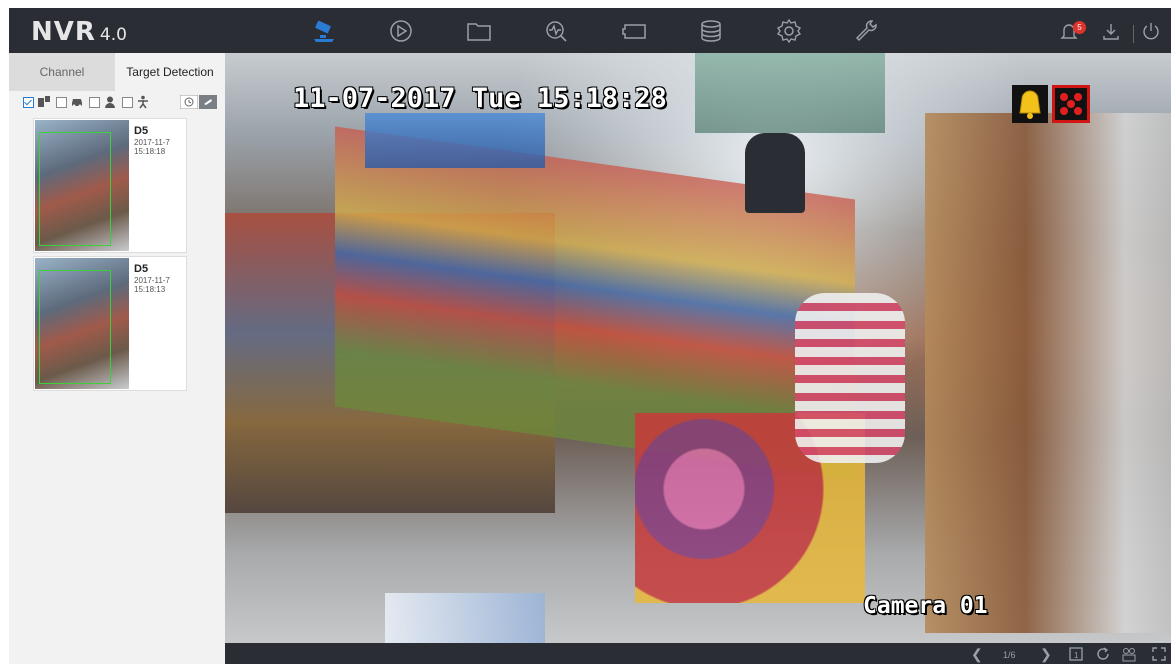 This screenshot has height=665, width=1171. Describe the element at coordinates (28, 102) in the screenshot. I see `filter-all-checkbox` at that location.